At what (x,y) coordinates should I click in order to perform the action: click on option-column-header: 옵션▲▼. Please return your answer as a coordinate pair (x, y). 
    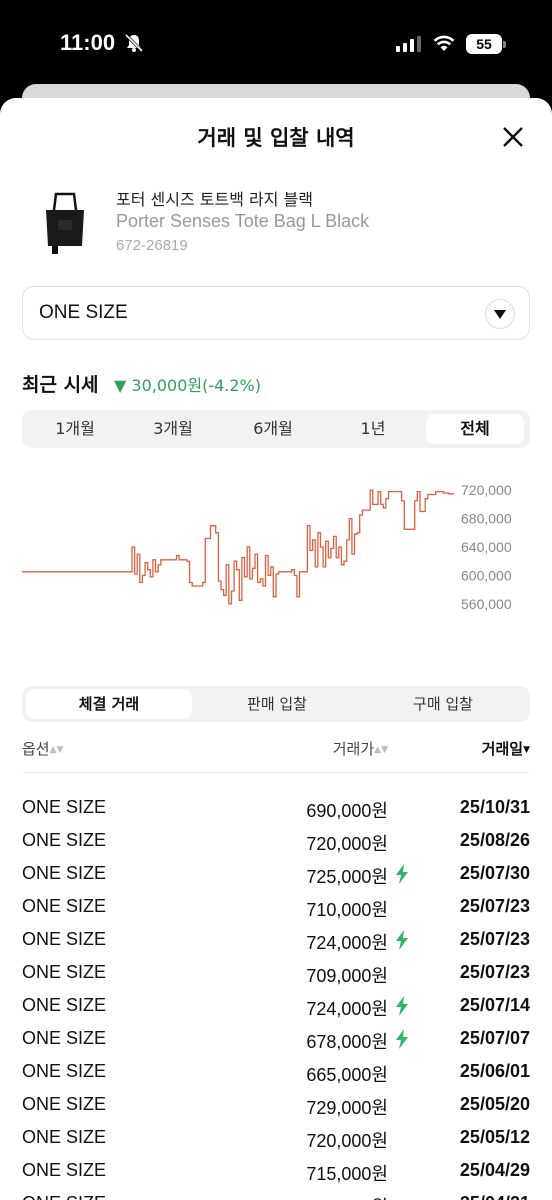
    Looking at the image, I should click on (42, 748).